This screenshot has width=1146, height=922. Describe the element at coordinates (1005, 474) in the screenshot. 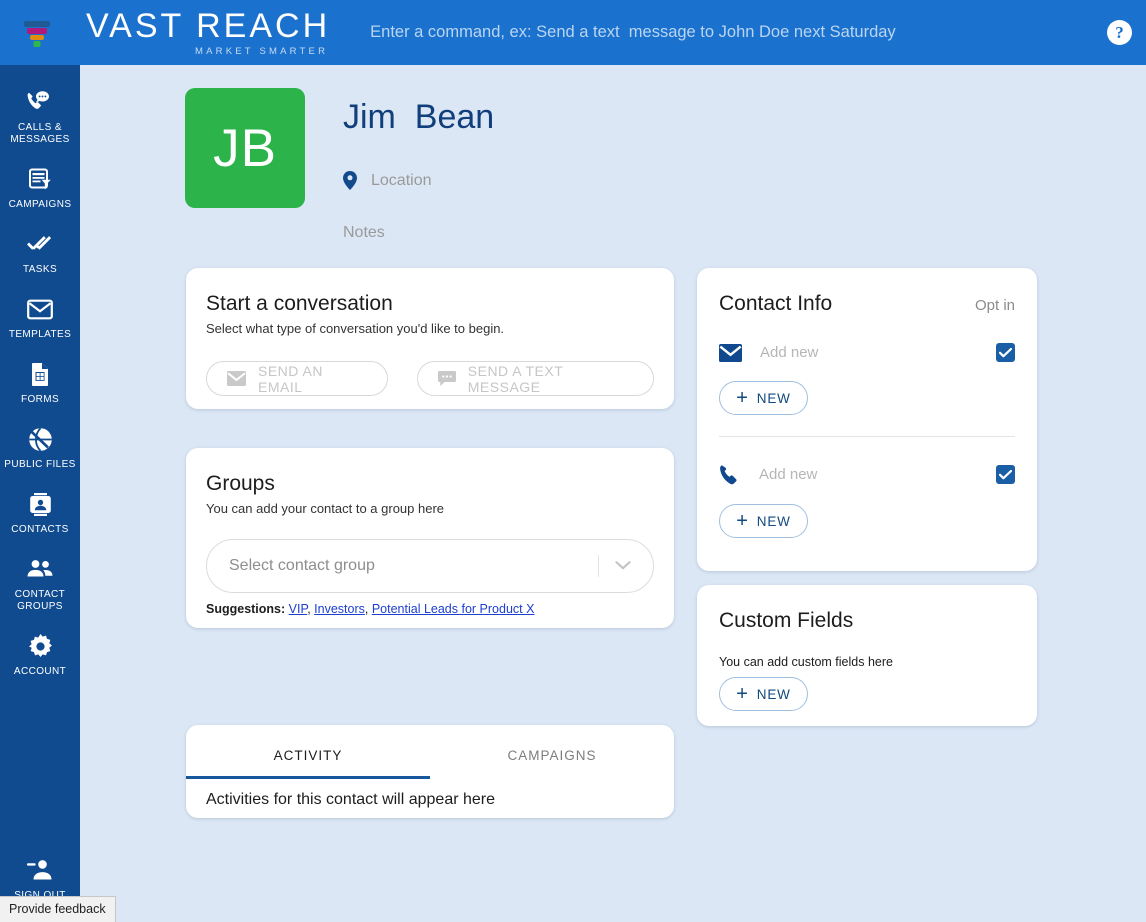

I see `phone-optin-checkbox` at that location.